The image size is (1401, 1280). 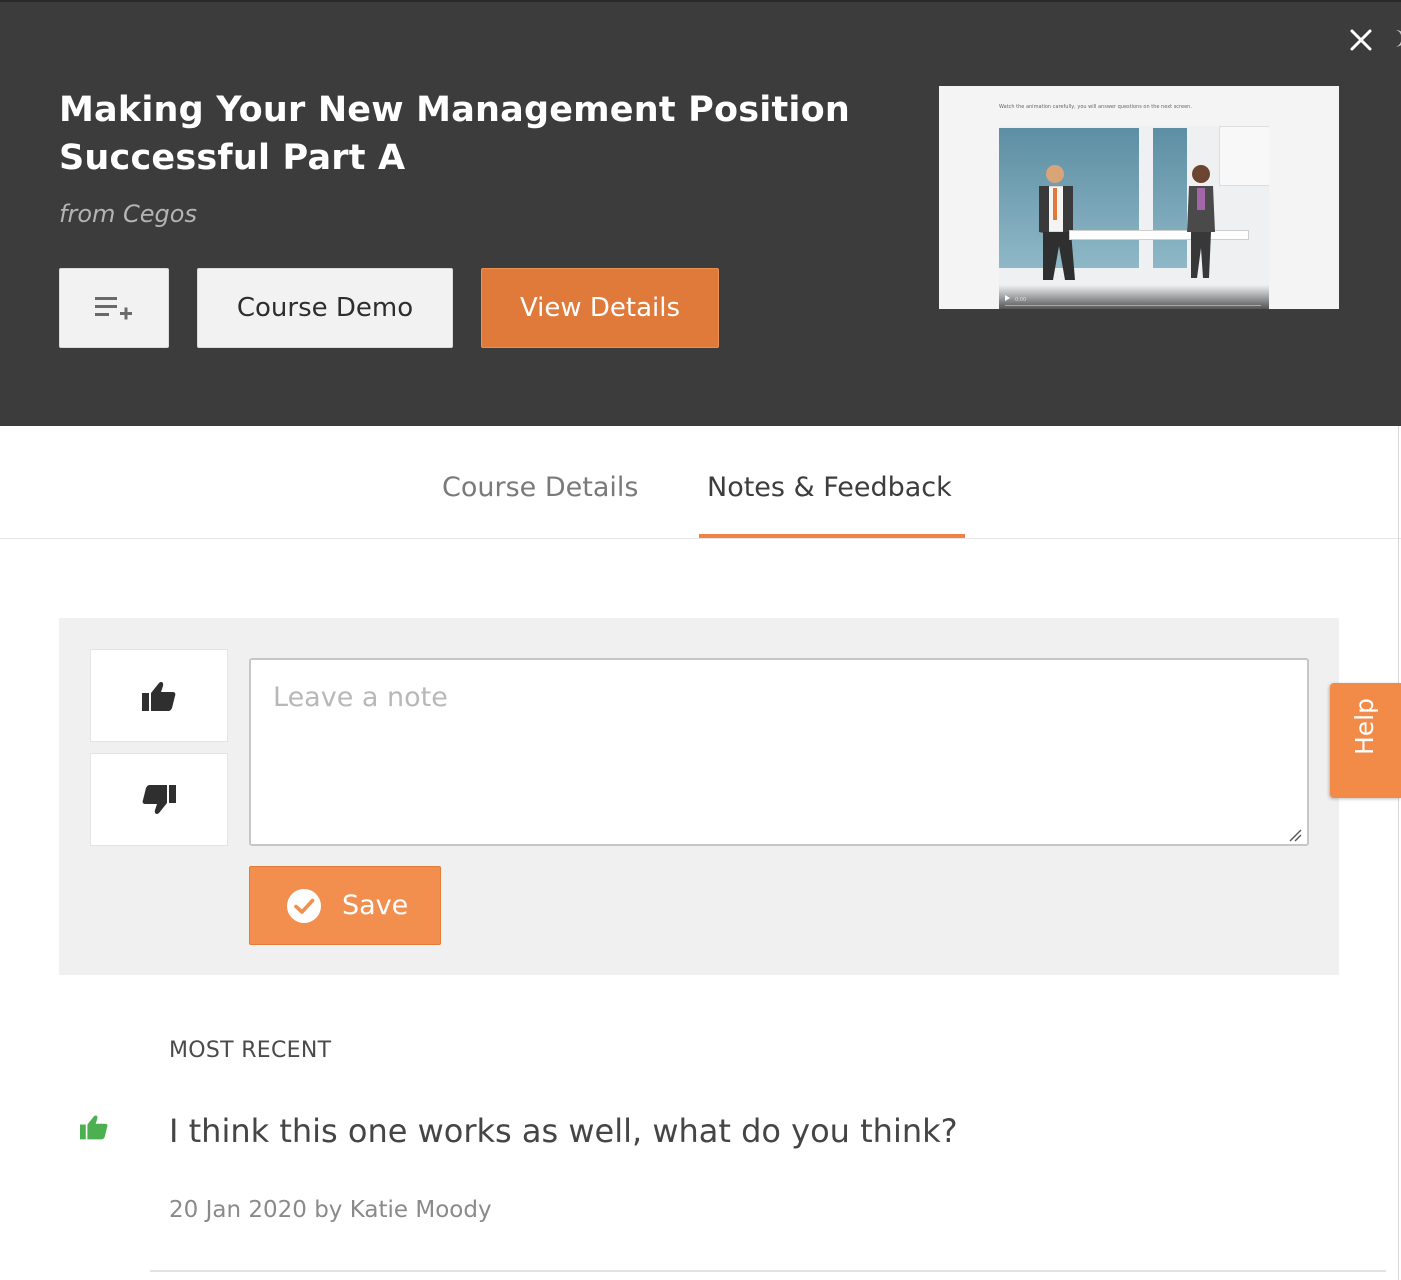 What do you see at coordinates (829, 487) in the screenshot?
I see `tab-notes-feedback: Notes & Feedback` at bounding box center [829, 487].